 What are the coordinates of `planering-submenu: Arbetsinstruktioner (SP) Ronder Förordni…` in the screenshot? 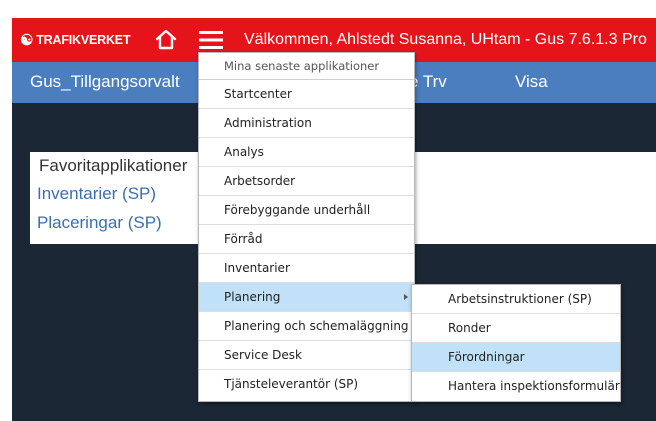 It's located at (516, 343).